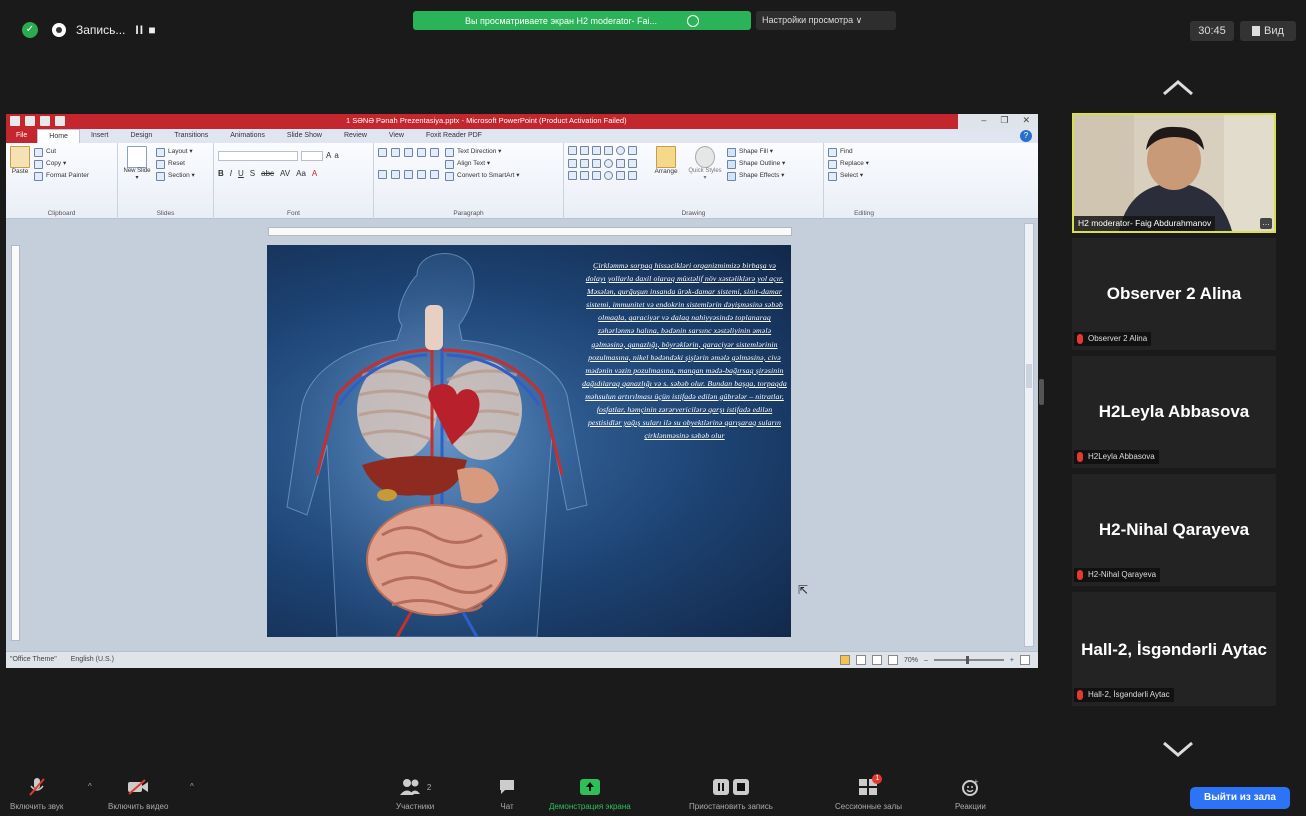 The width and height of the screenshot is (1306, 816). I want to click on character-spacing-icon: AV, so click(285, 174).